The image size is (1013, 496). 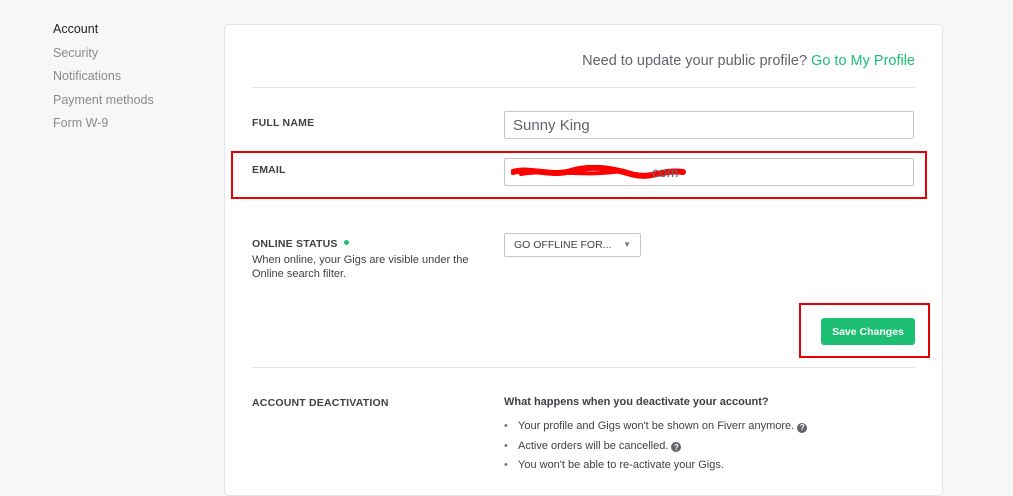 I want to click on save-highlight-box, so click(x=864, y=330).